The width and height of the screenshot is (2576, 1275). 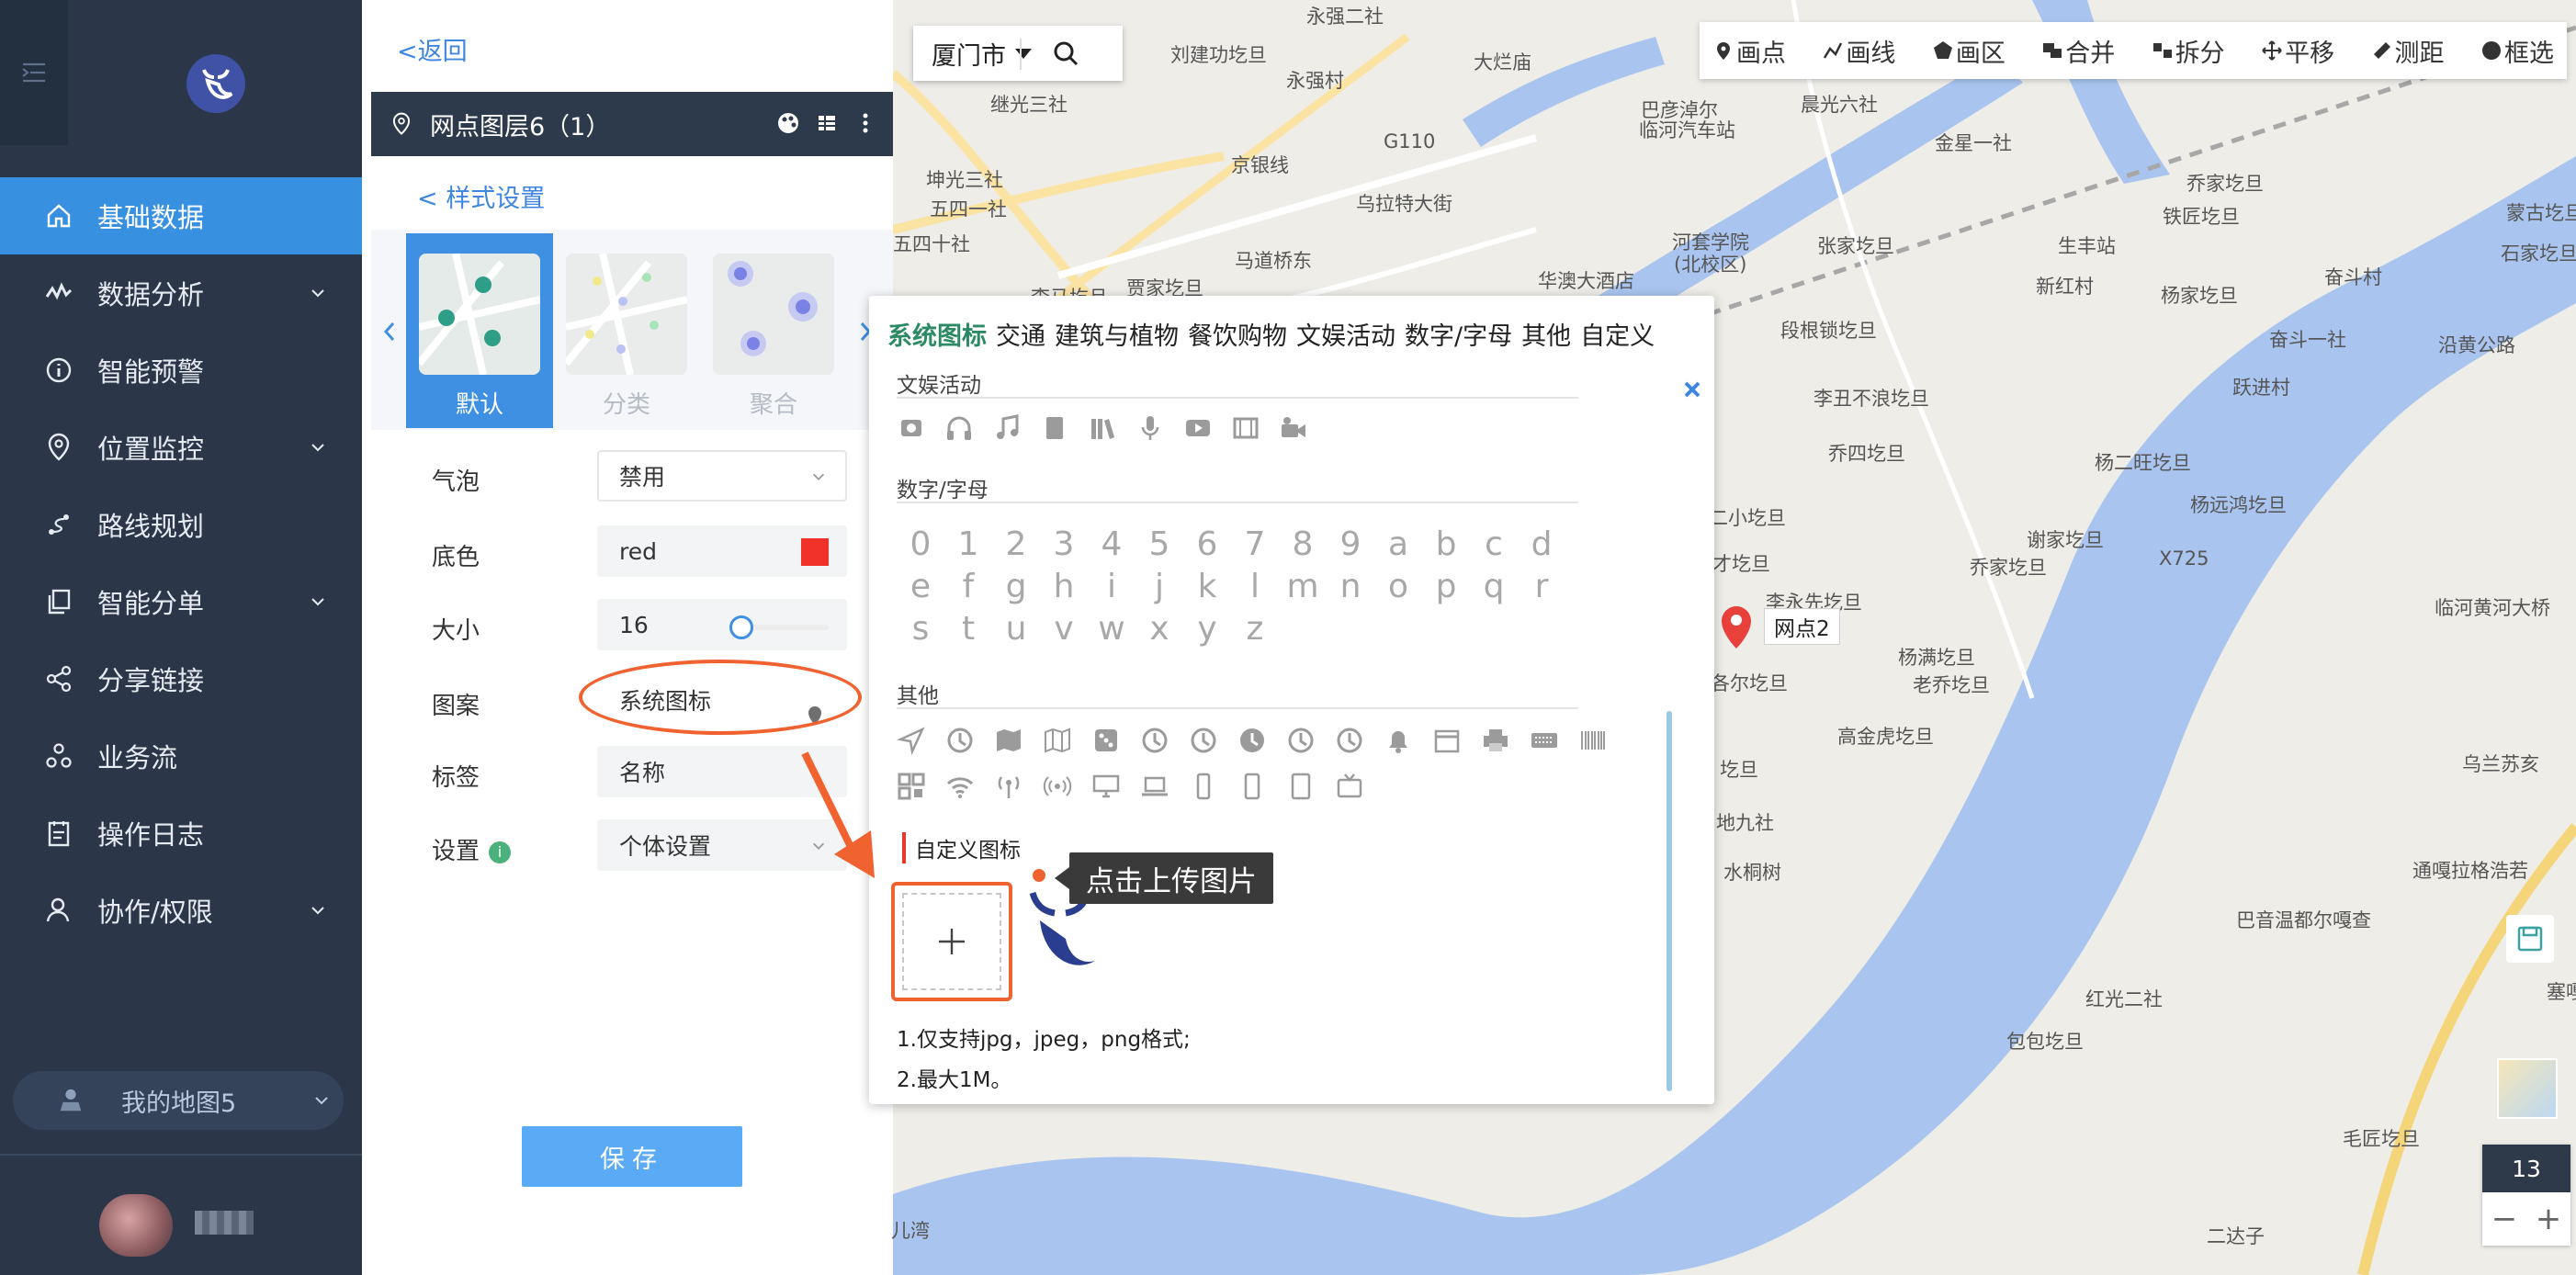 What do you see at coordinates (1018, 53) in the screenshot?
I see `city-selector: 厦门市` at bounding box center [1018, 53].